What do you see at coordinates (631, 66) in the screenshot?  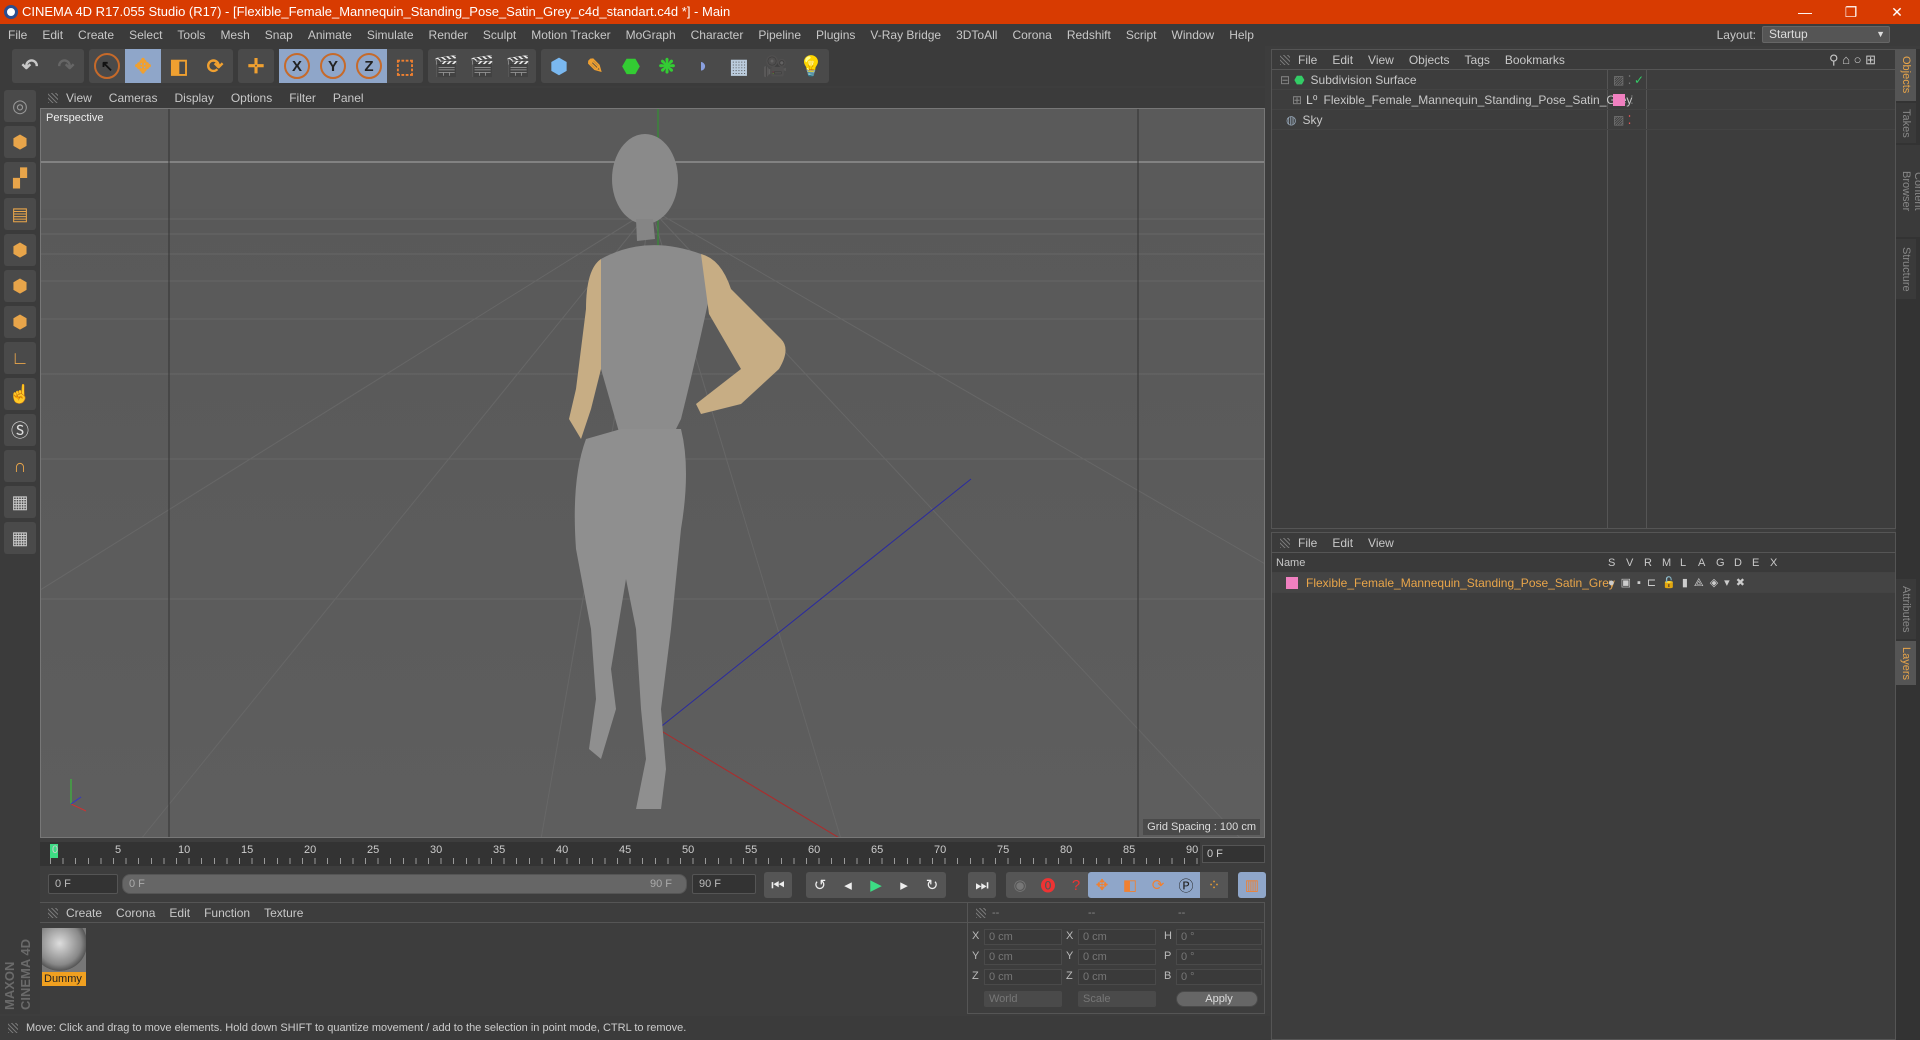 I see `subdivision-icon: ⬣` at bounding box center [631, 66].